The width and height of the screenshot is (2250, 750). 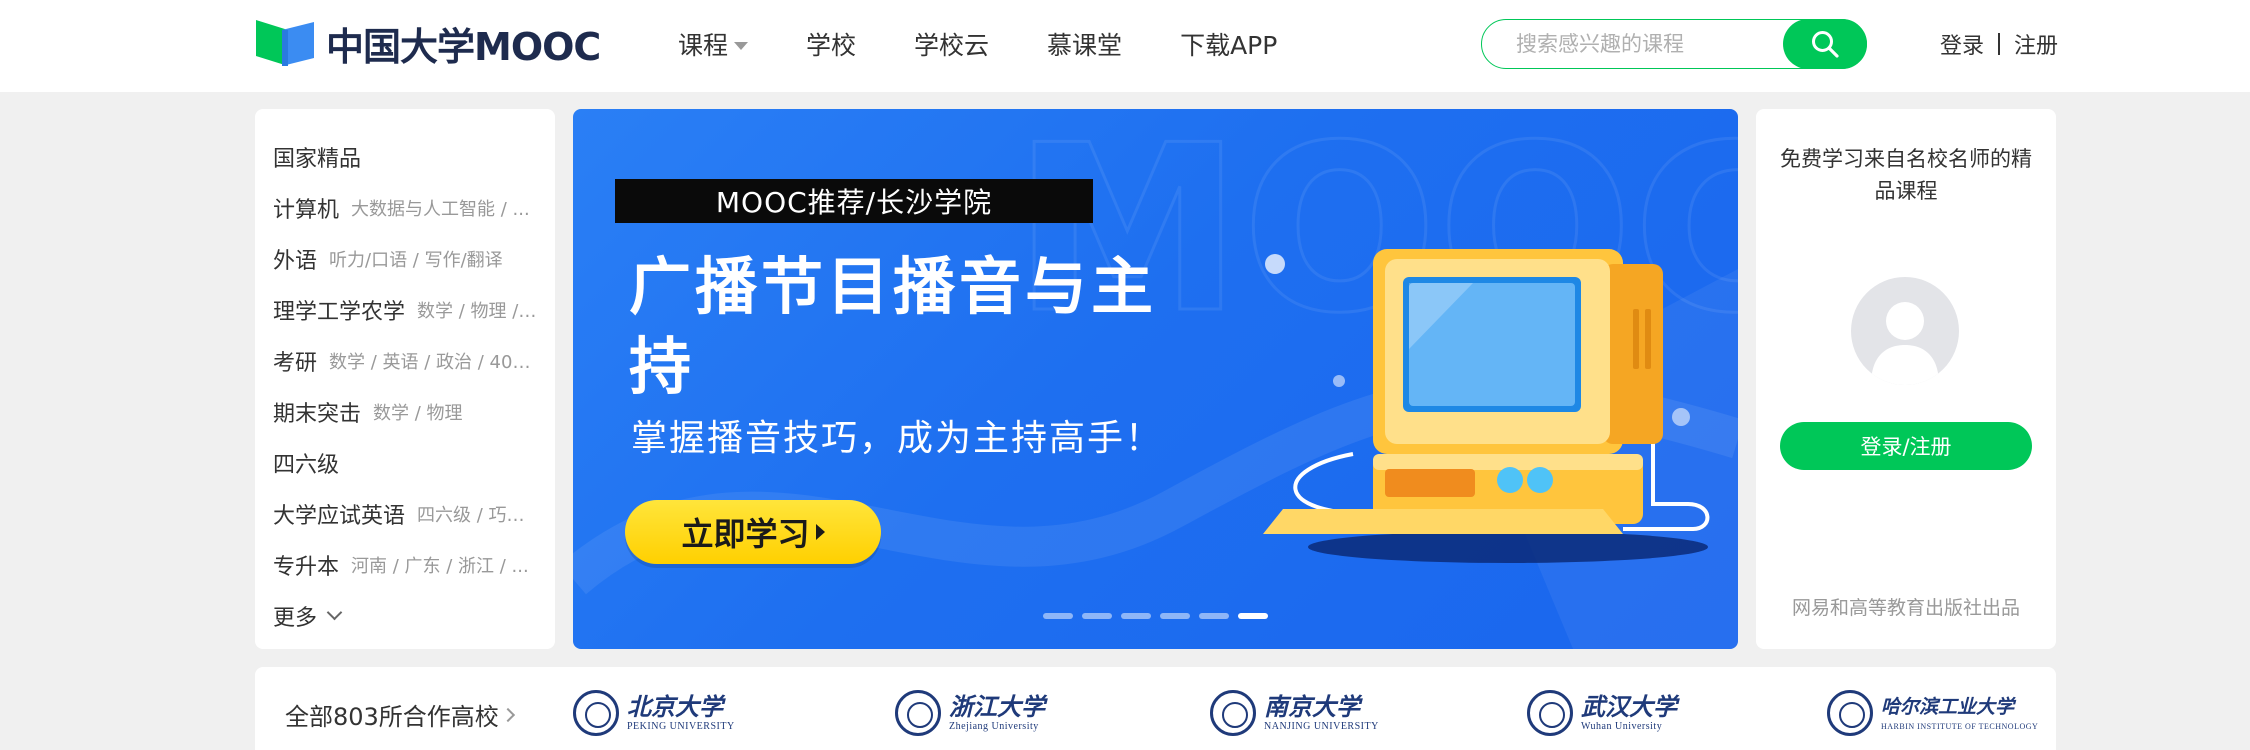 I want to click on category-item: 国家精品, so click(x=405, y=156).